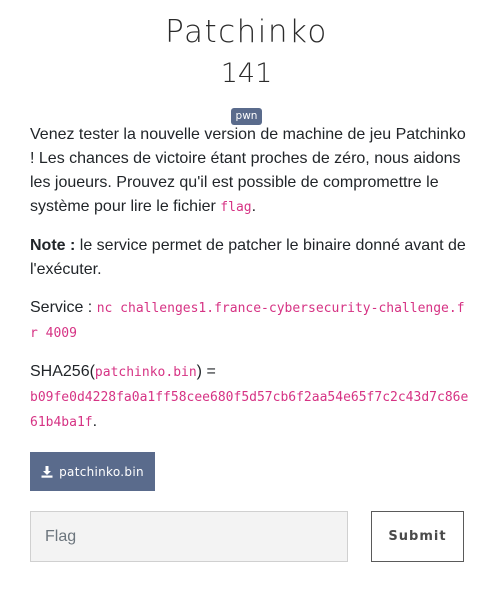  I want to click on sha-label: SHA256(, so click(62, 371).